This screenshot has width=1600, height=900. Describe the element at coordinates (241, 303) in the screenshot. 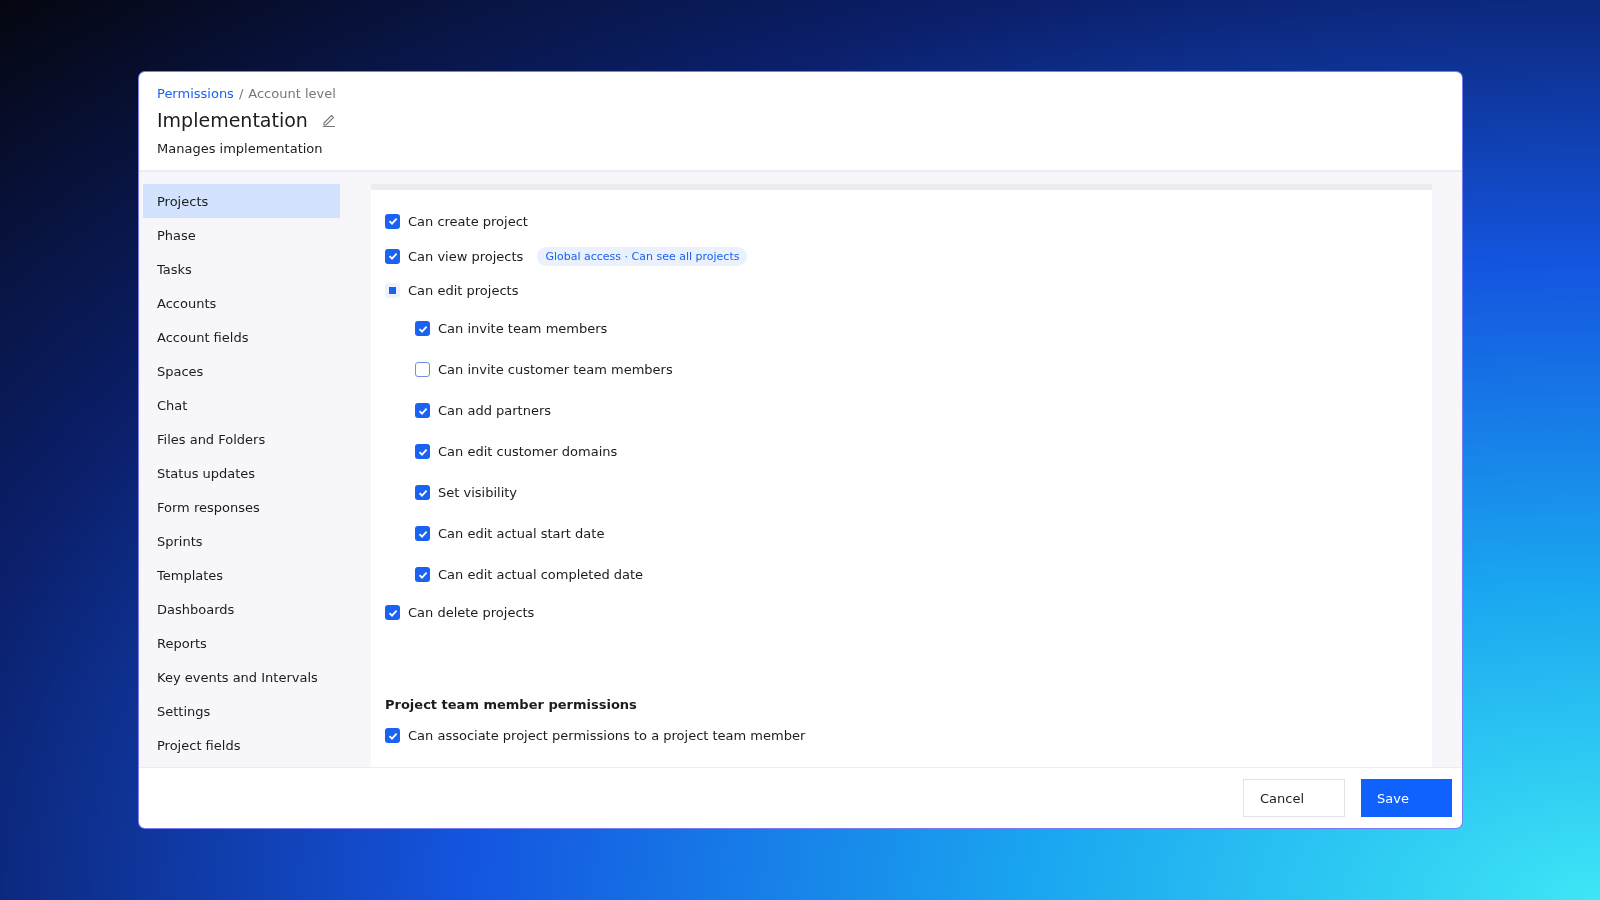

I see `sidebar-item: Accounts` at that location.